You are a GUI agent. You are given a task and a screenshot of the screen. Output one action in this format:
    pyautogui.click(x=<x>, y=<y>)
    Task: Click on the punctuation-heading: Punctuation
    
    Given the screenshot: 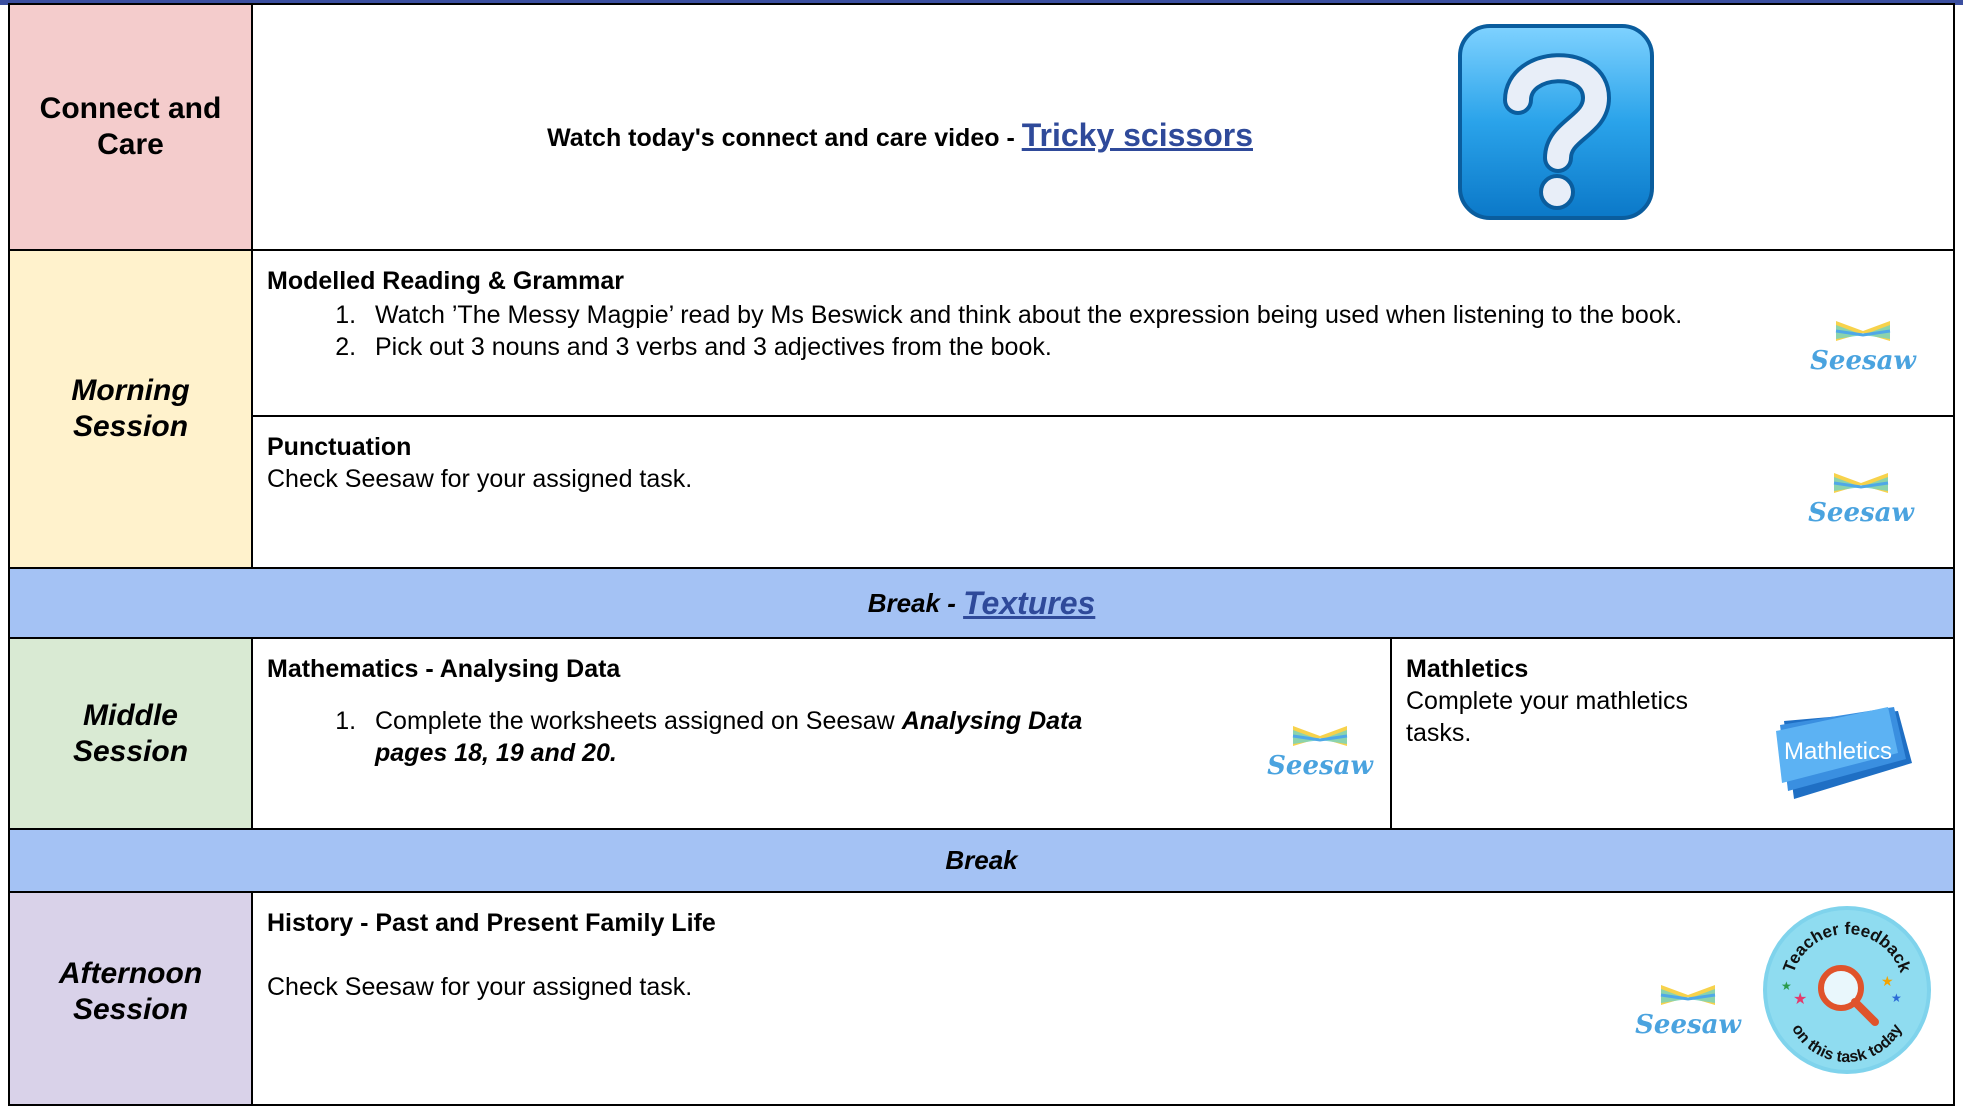 What is the action you would take?
    pyautogui.click(x=339, y=447)
    